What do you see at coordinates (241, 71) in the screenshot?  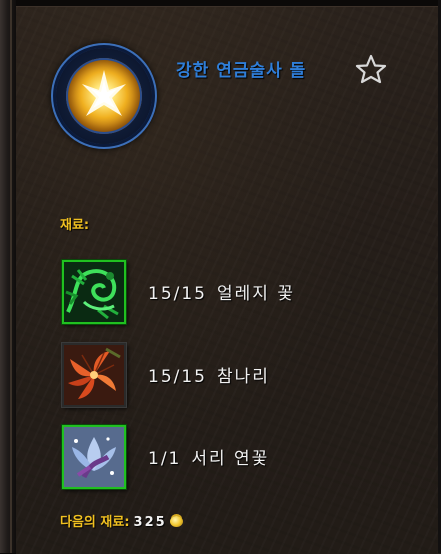 I see `recipe-title: 강한 연금술사 돌` at bounding box center [241, 71].